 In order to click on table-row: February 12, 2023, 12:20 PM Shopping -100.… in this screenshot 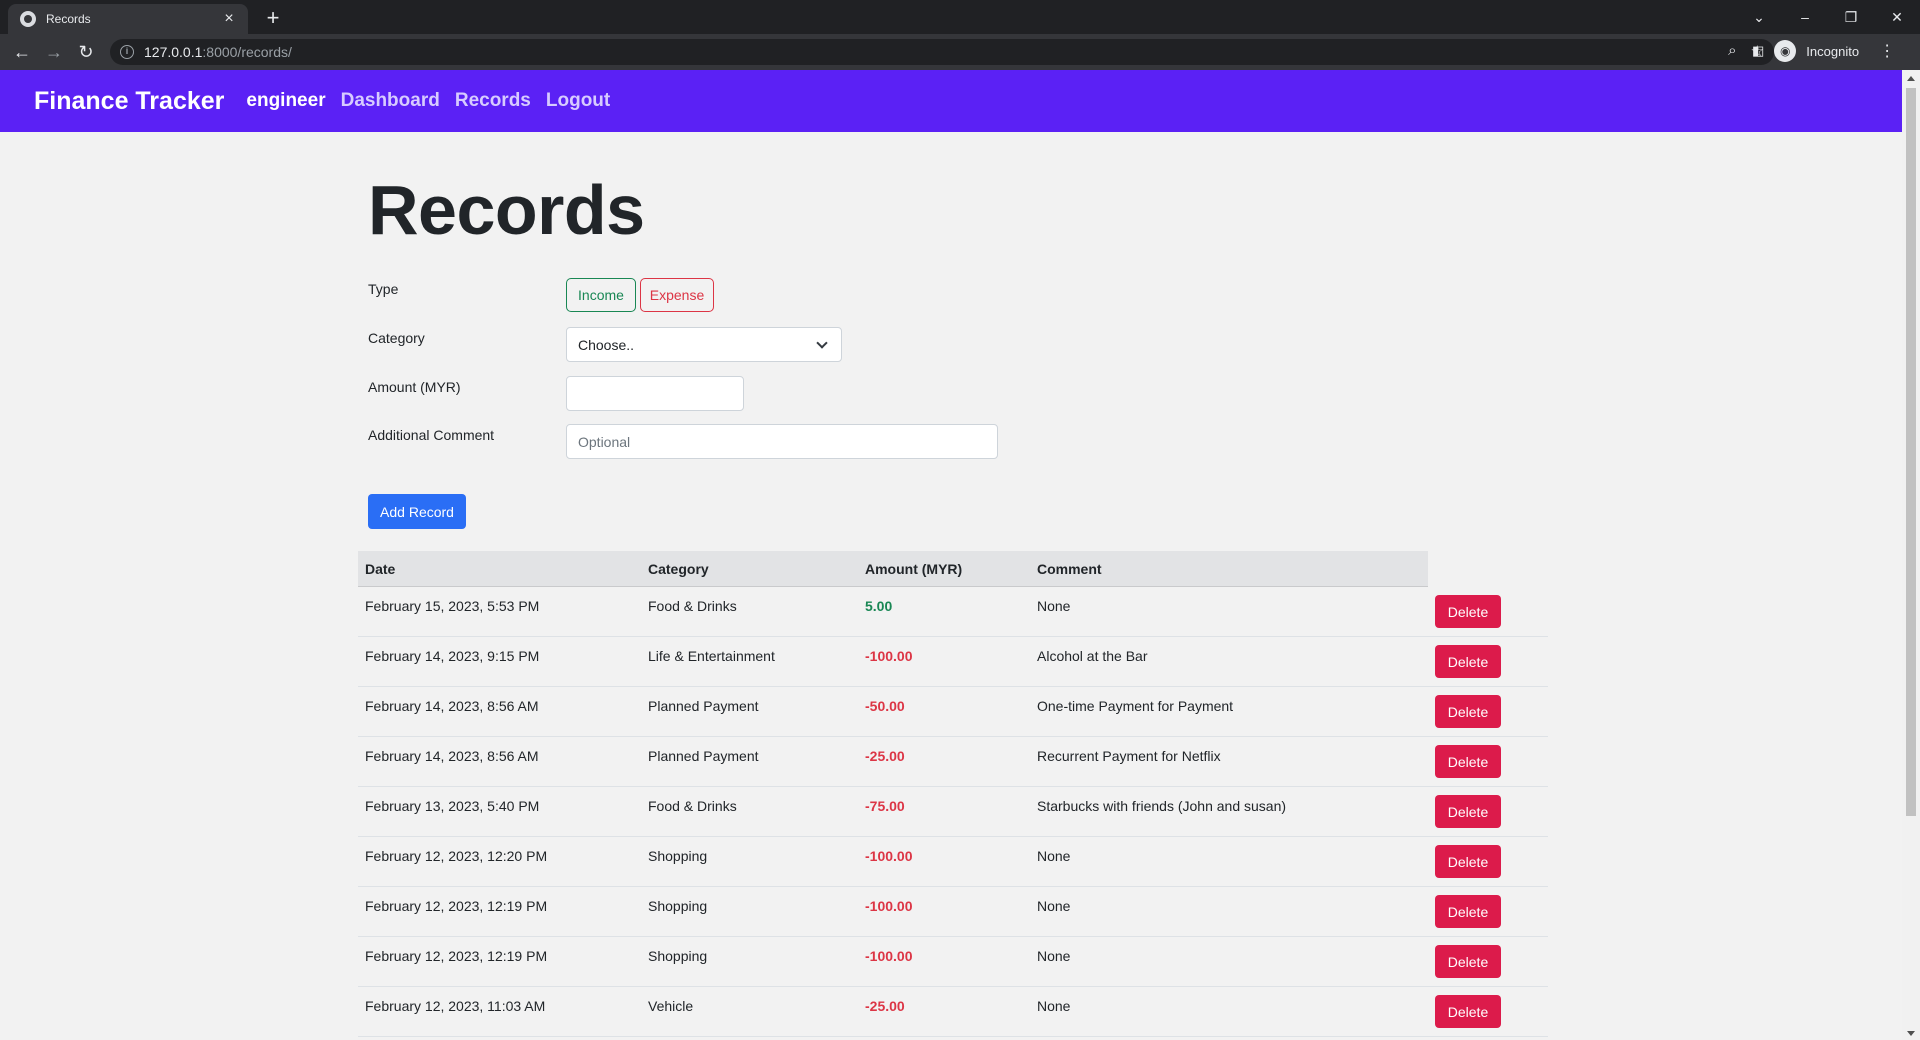, I will do `click(953, 862)`.